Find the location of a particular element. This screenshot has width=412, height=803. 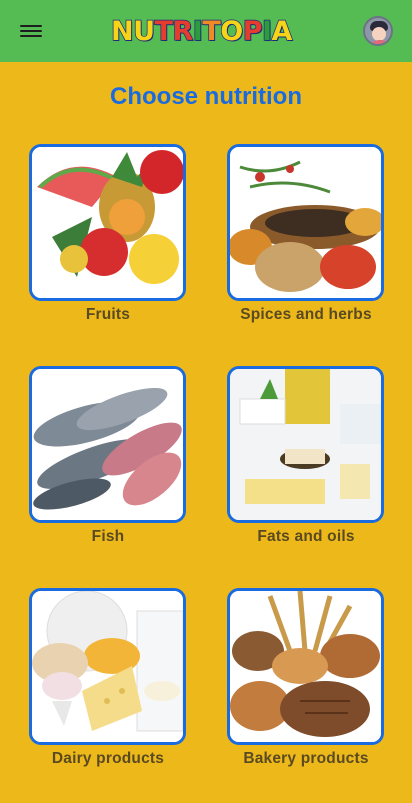

category-card-bakery-products: Bakery products is located at coordinates (306, 677).